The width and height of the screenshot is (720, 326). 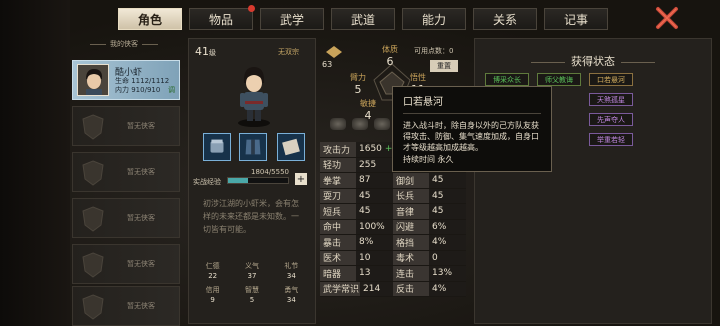 I want to click on attr-value: 5, so click(x=358, y=89).